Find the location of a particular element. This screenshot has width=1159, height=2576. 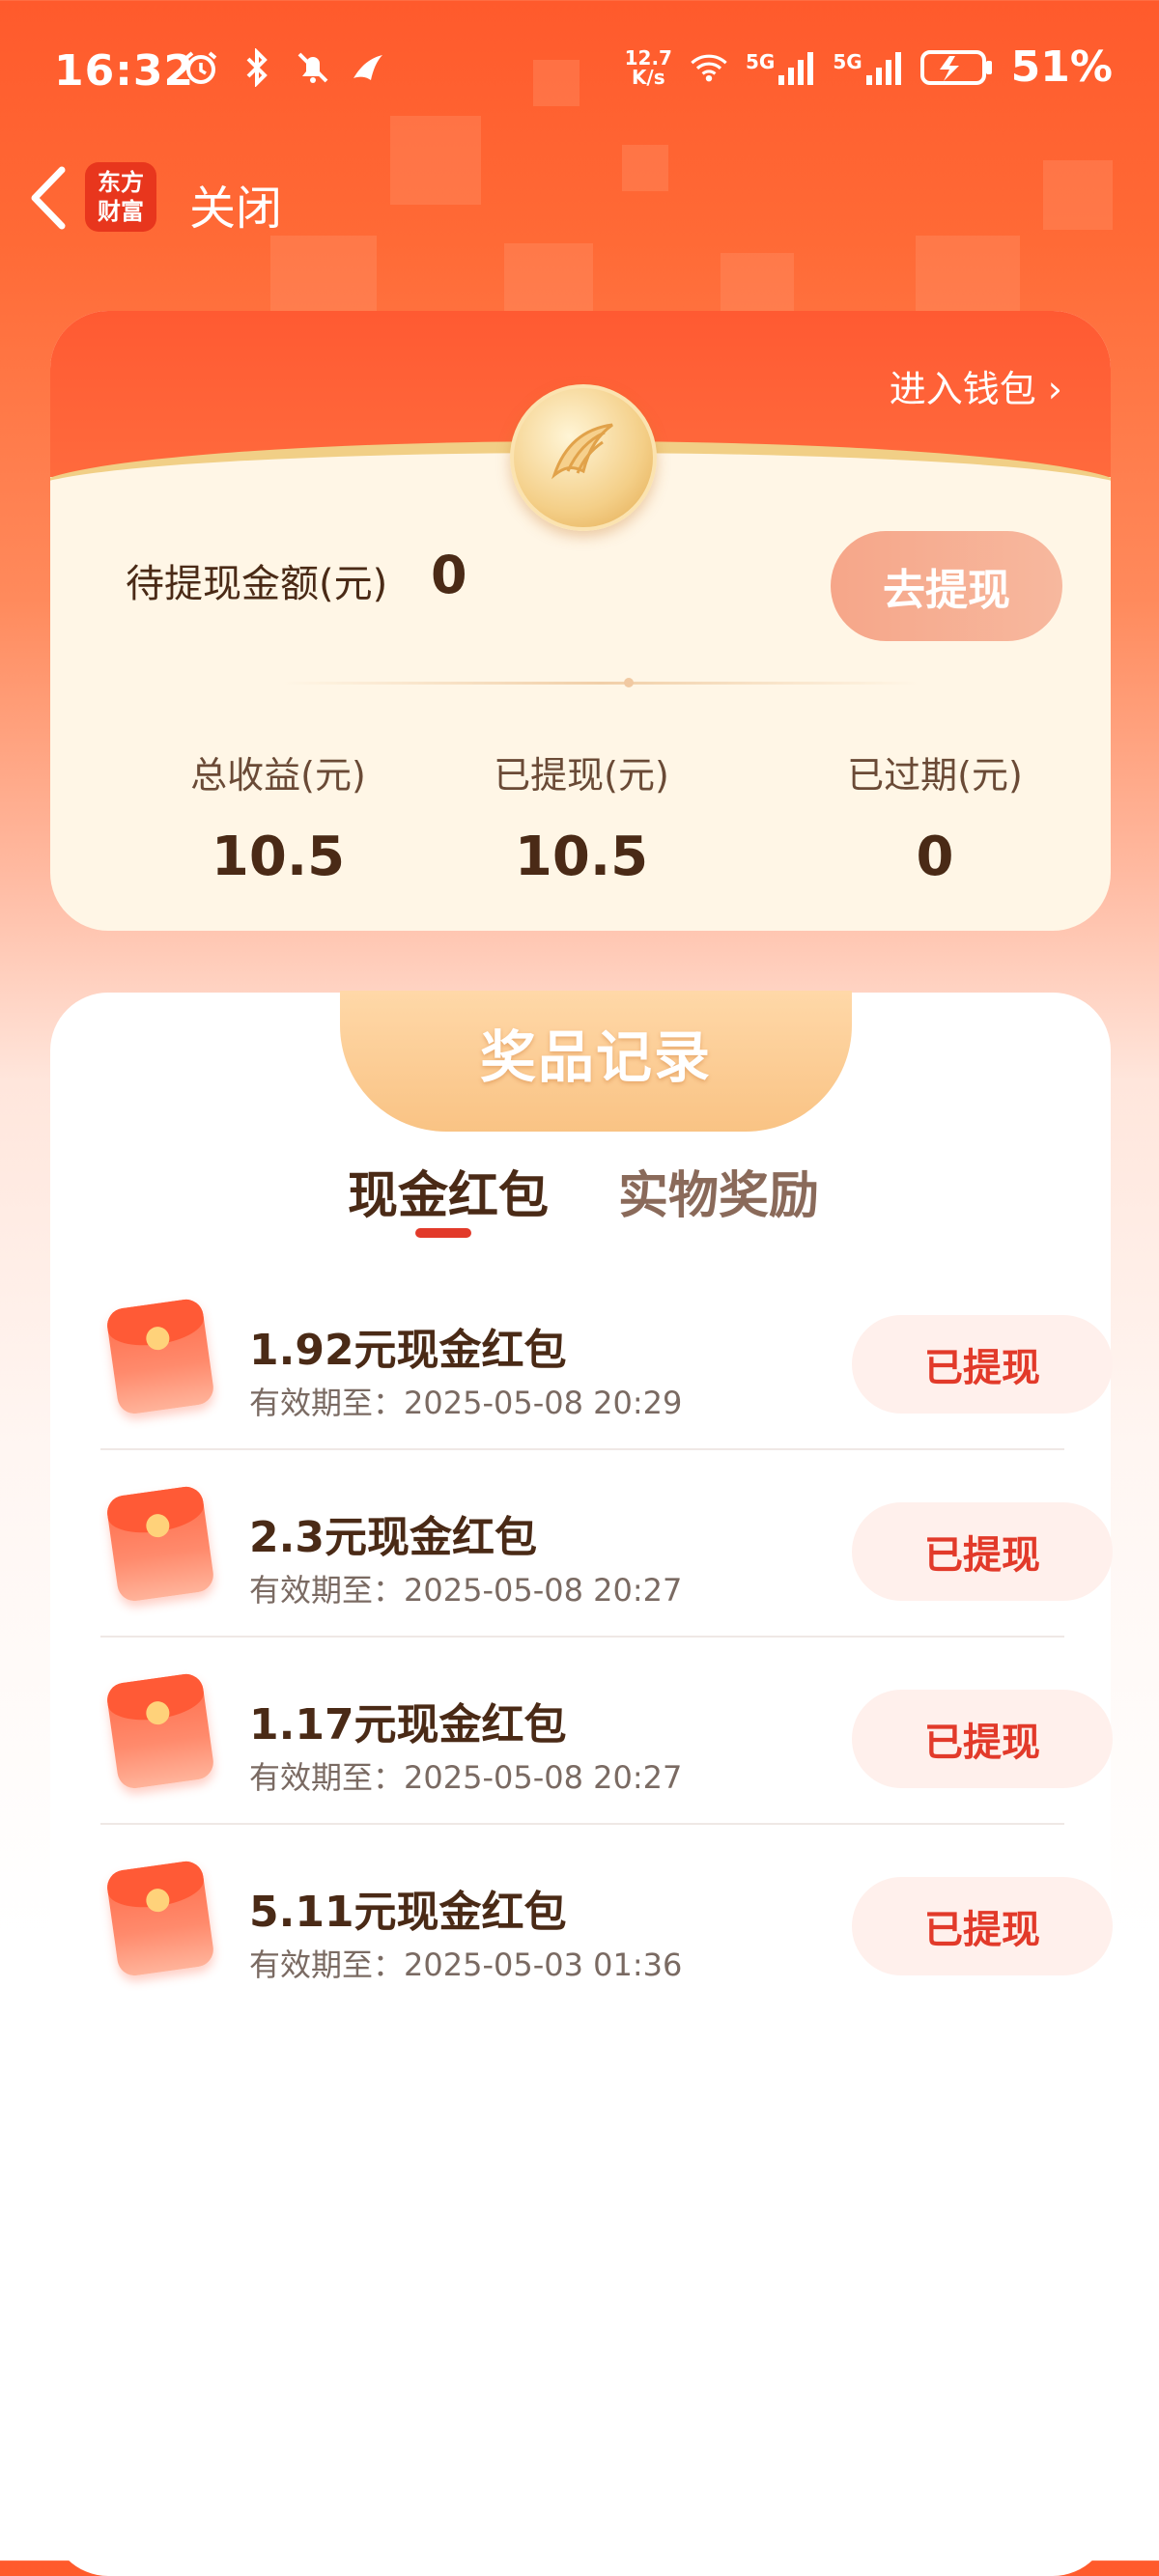

app-logo-line2: 财富 is located at coordinates (121, 212).